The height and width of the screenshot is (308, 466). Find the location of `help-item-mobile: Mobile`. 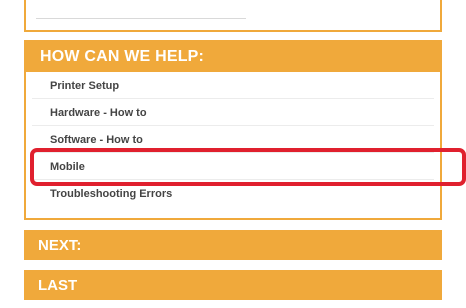

help-item-mobile: Mobile is located at coordinates (233, 166).